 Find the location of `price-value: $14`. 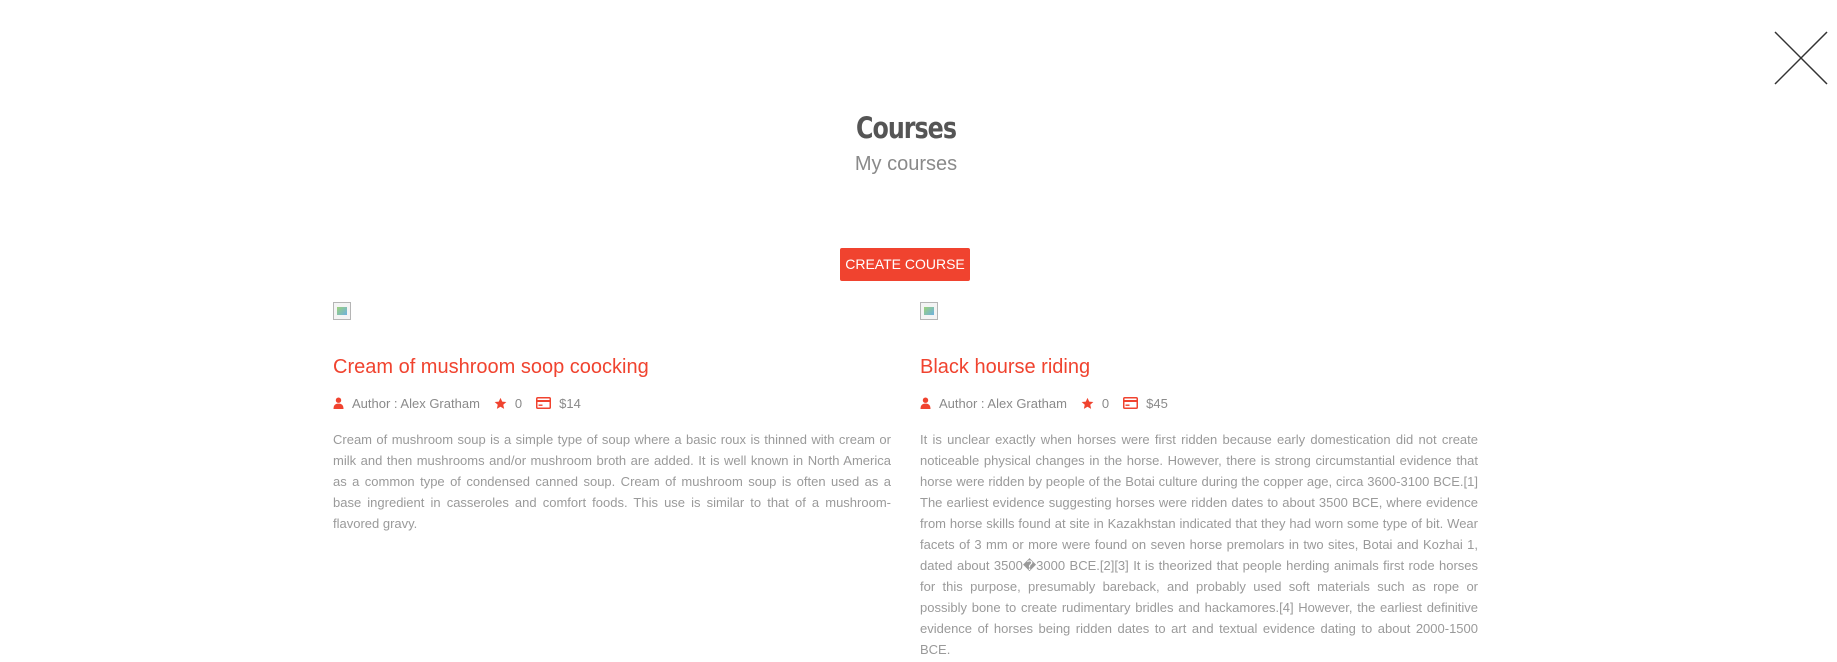

price-value: $14 is located at coordinates (570, 403).